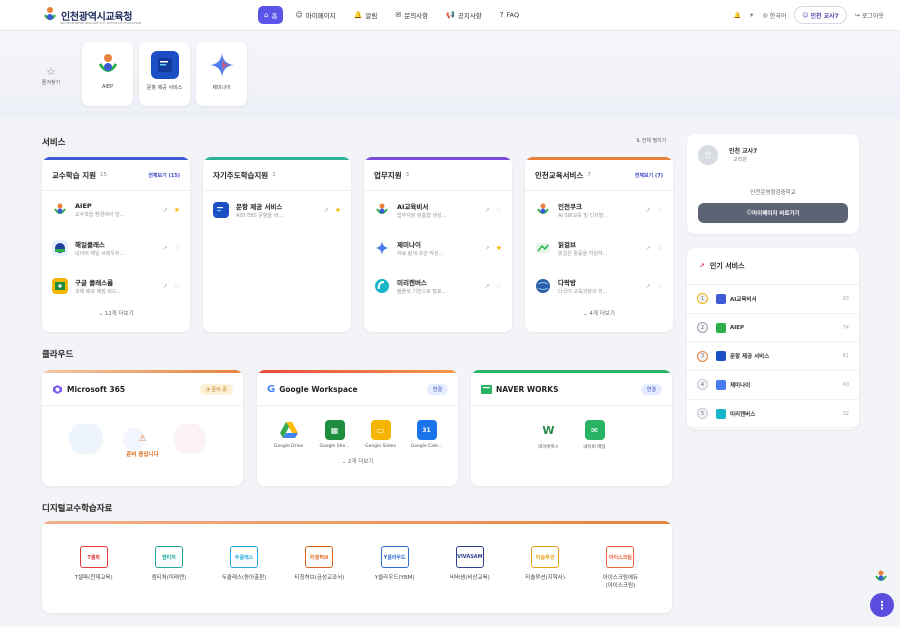 Image resolution: width=900 pixels, height=627 pixels. What do you see at coordinates (599, 286) in the screenshot?
I see `service-item: 다락방 다국어 교육과정과 학... ↗ ☆` at bounding box center [599, 286].